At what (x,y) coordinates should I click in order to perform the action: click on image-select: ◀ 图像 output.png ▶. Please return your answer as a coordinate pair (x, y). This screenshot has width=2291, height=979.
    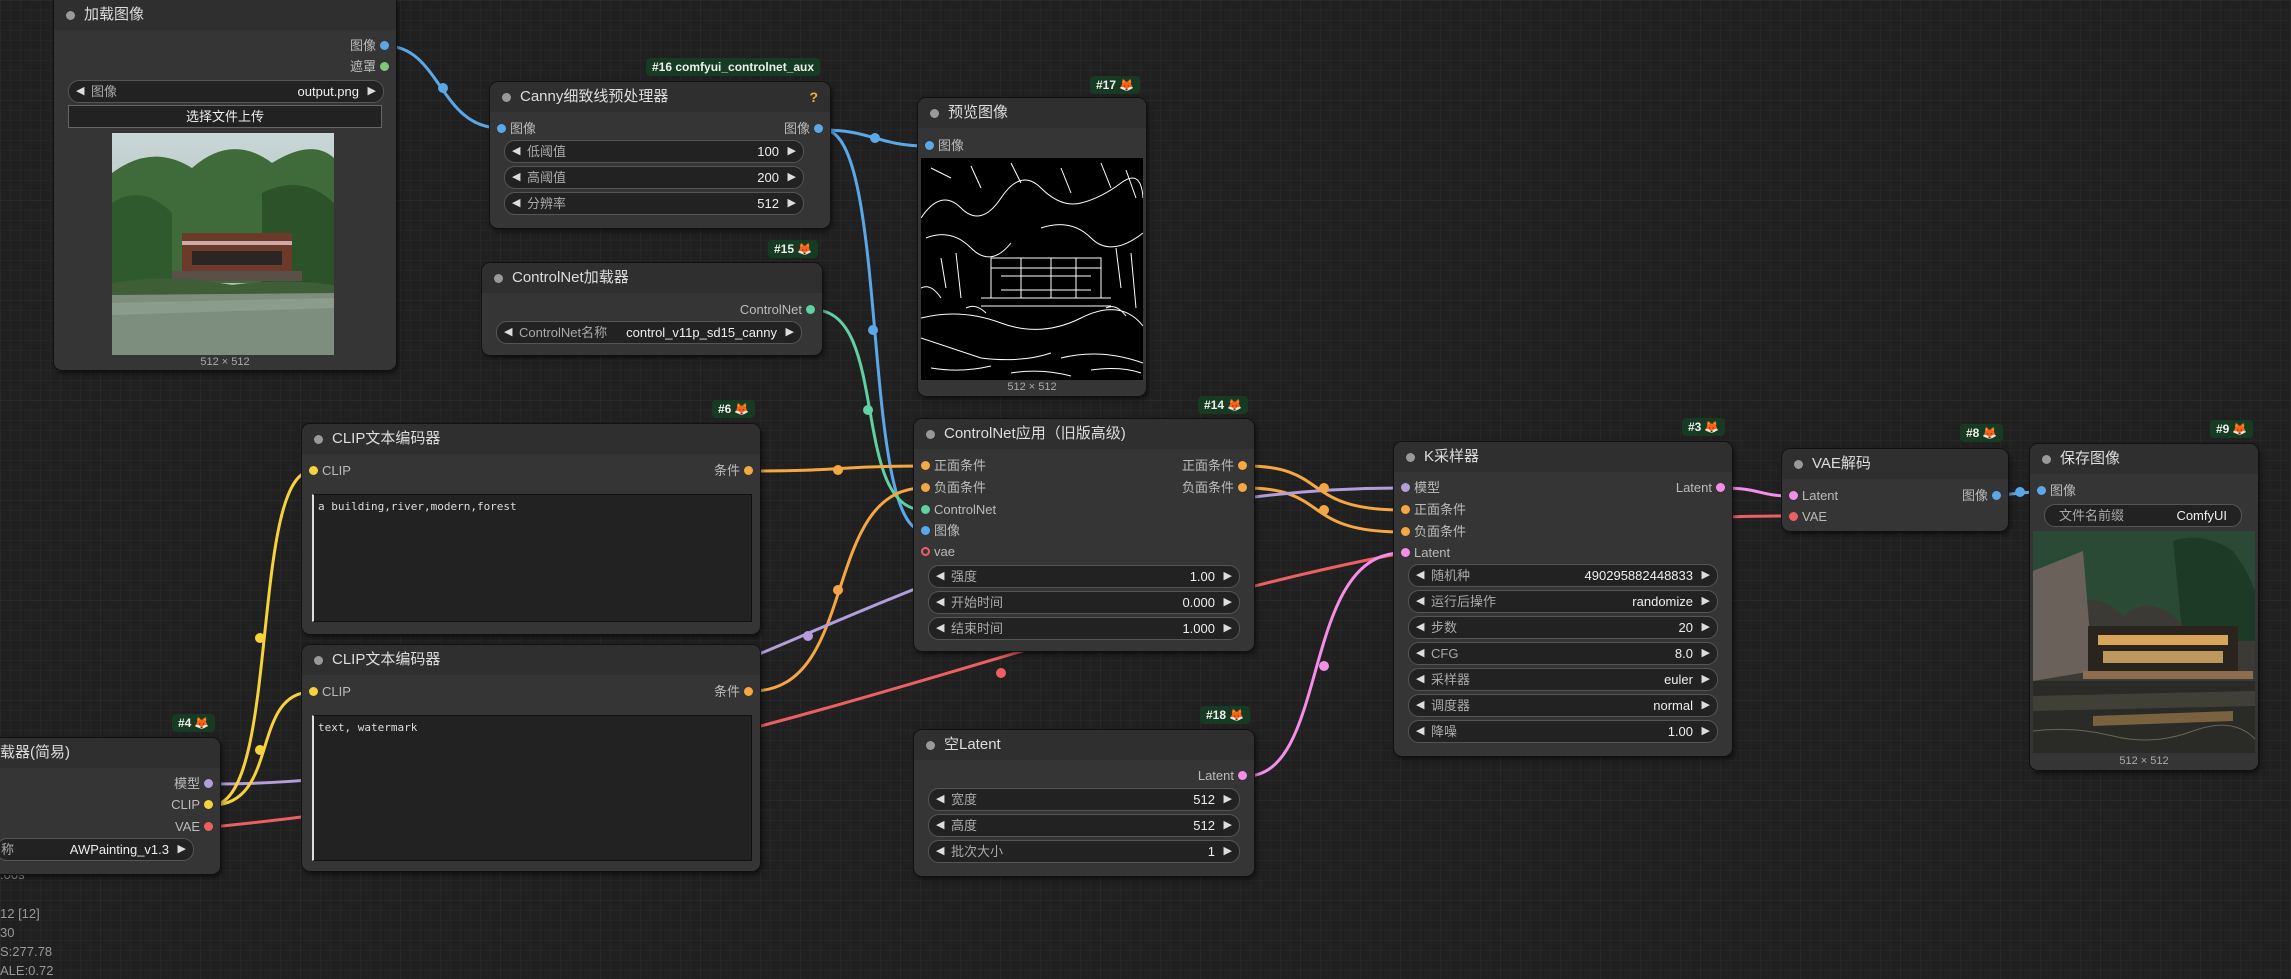
    Looking at the image, I should click on (226, 91).